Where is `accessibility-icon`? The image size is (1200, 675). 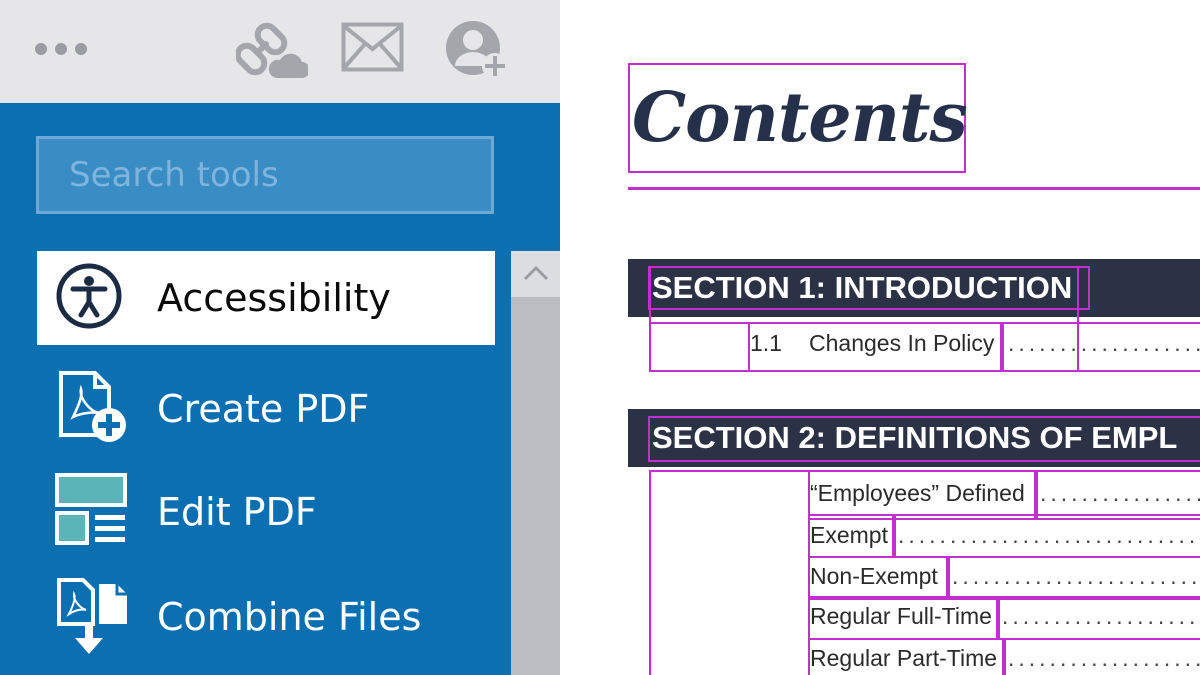 accessibility-icon is located at coordinates (89, 298).